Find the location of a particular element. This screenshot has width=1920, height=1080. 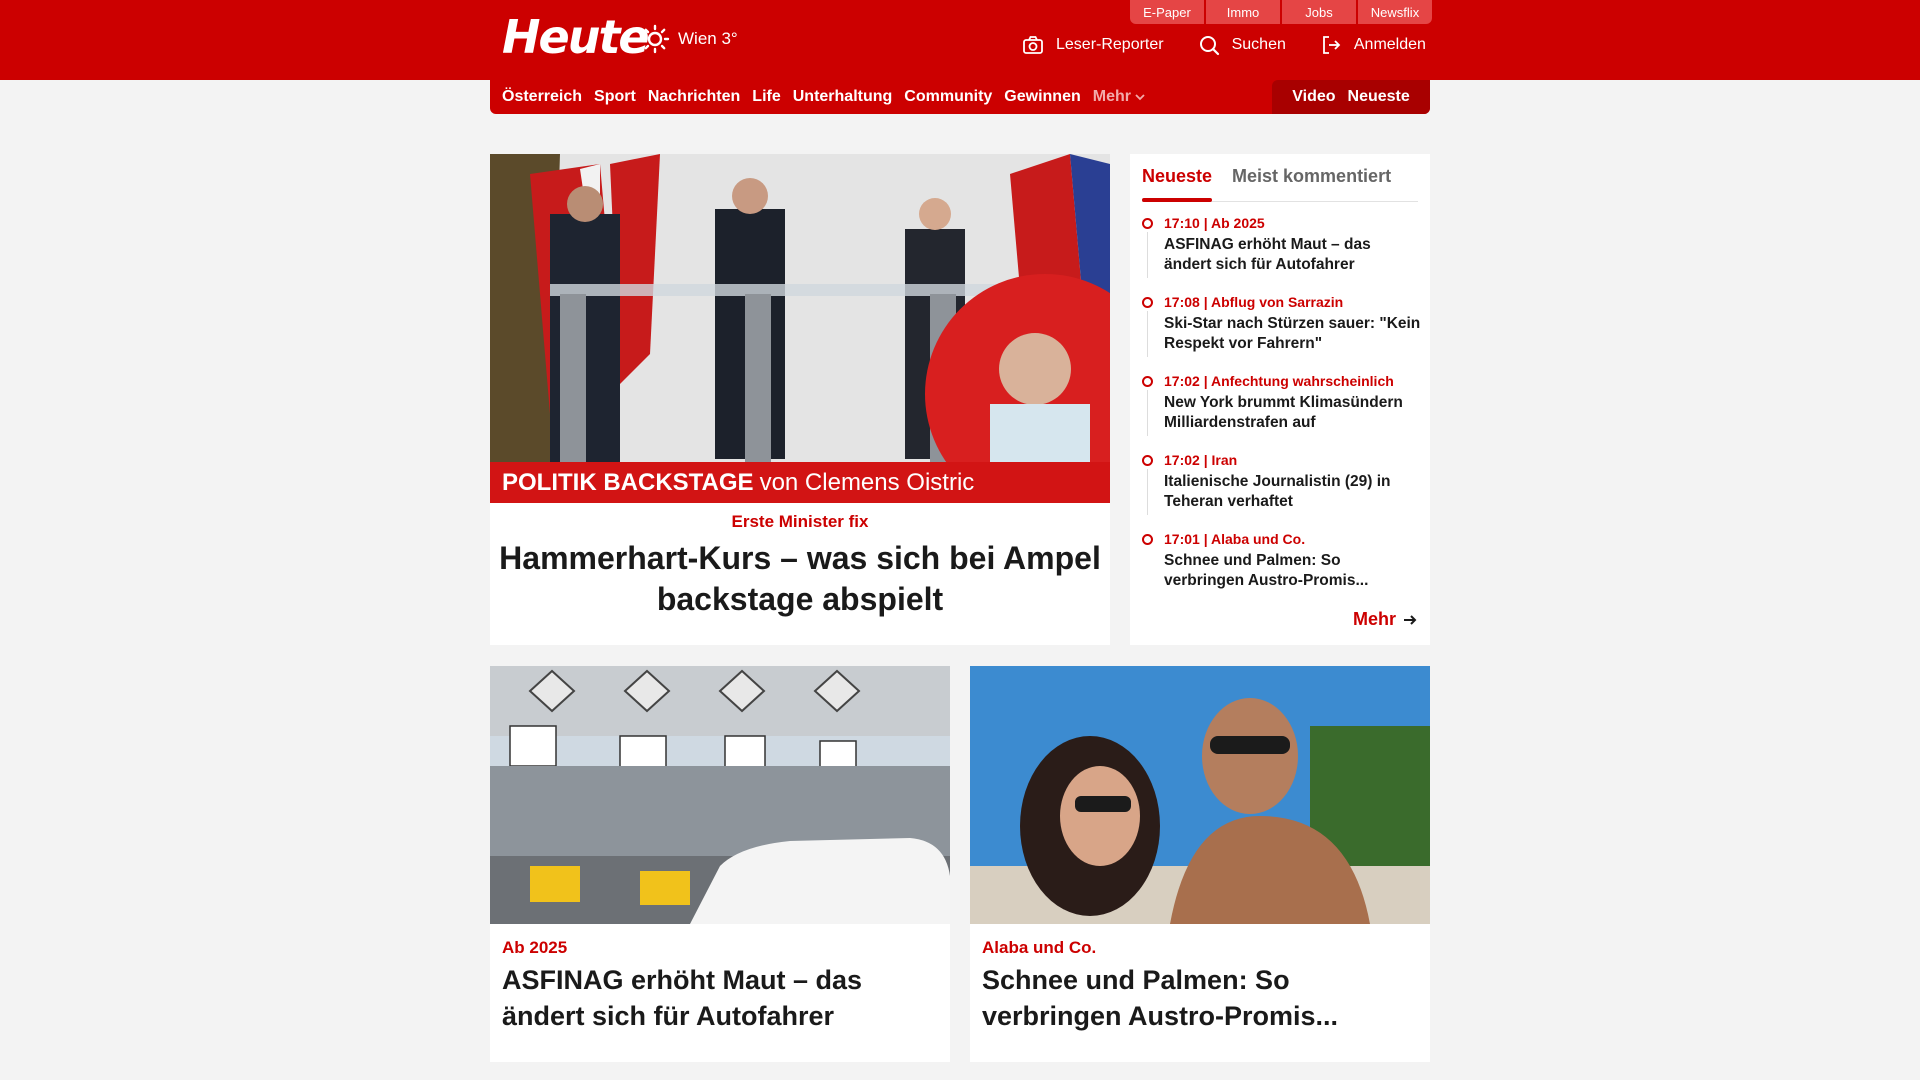

search-label: Suchen is located at coordinates (1258, 44).